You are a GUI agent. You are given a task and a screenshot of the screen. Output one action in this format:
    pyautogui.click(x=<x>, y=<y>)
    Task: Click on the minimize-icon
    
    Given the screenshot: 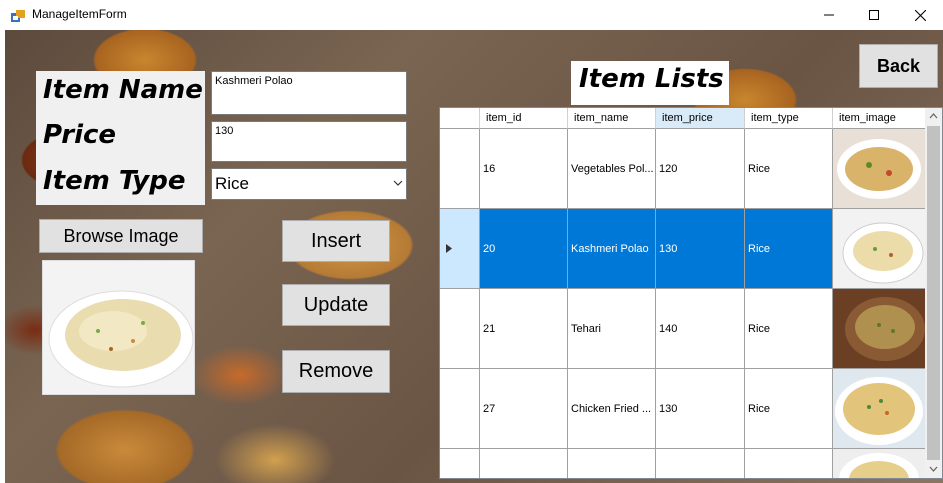 What is the action you would take?
    pyautogui.click(x=829, y=15)
    